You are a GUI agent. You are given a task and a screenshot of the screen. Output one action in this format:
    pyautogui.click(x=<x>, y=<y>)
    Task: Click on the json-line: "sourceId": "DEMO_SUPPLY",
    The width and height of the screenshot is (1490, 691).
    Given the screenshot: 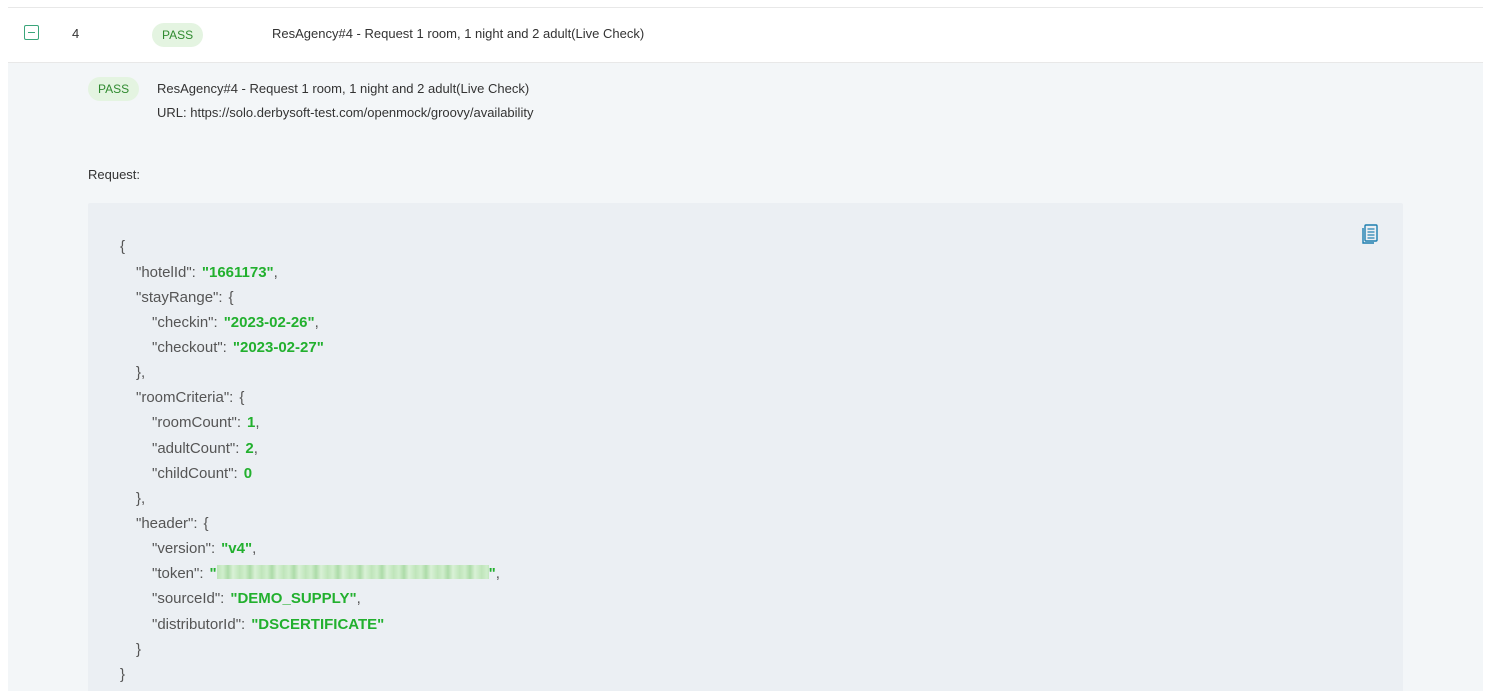 What is the action you would take?
    pyautogui.click(x=256, y=599)
    